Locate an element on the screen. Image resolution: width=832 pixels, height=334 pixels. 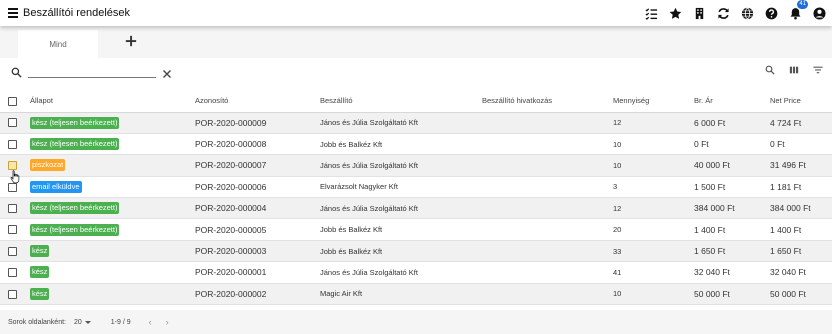
gross-price-cell: 32 040 Ft is located at coordinates (732, 272).